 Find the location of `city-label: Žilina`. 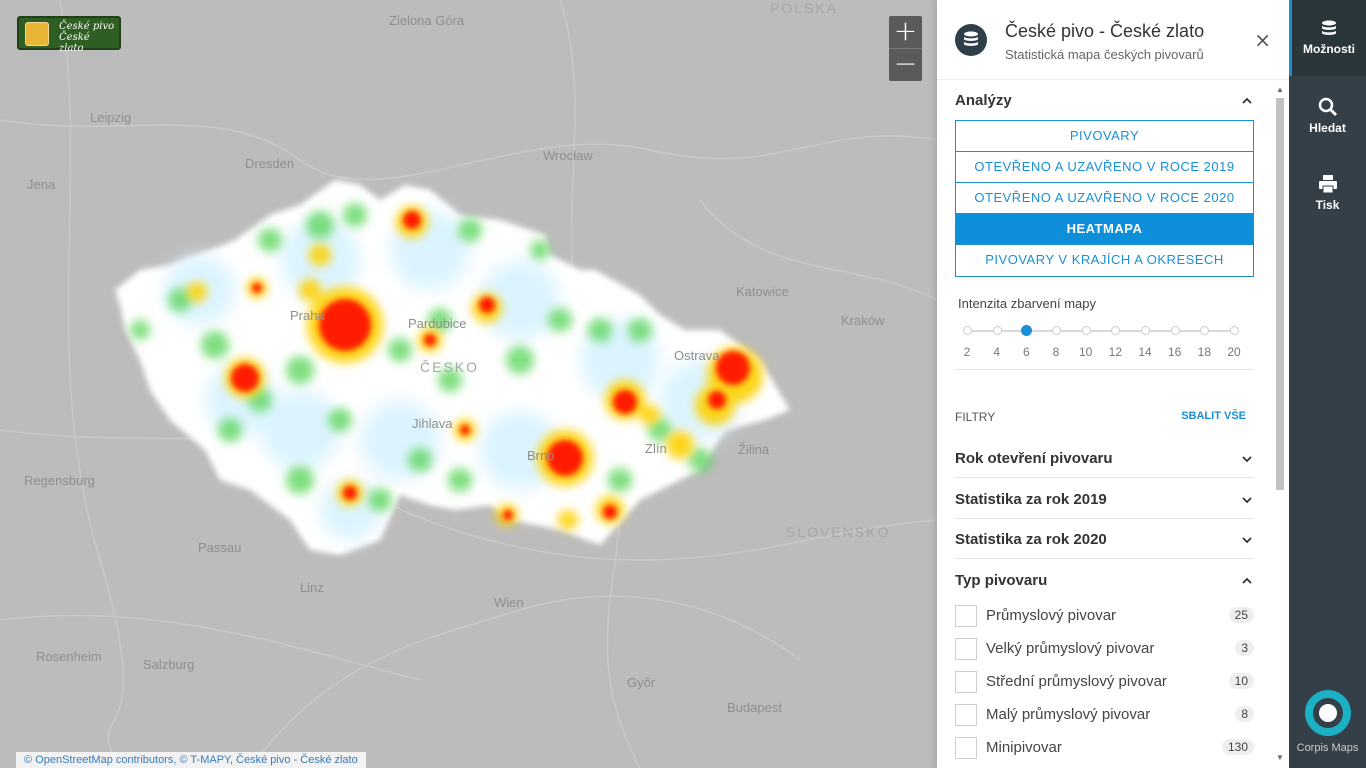

city-label: Žilina is located at coordinates (754, 449).